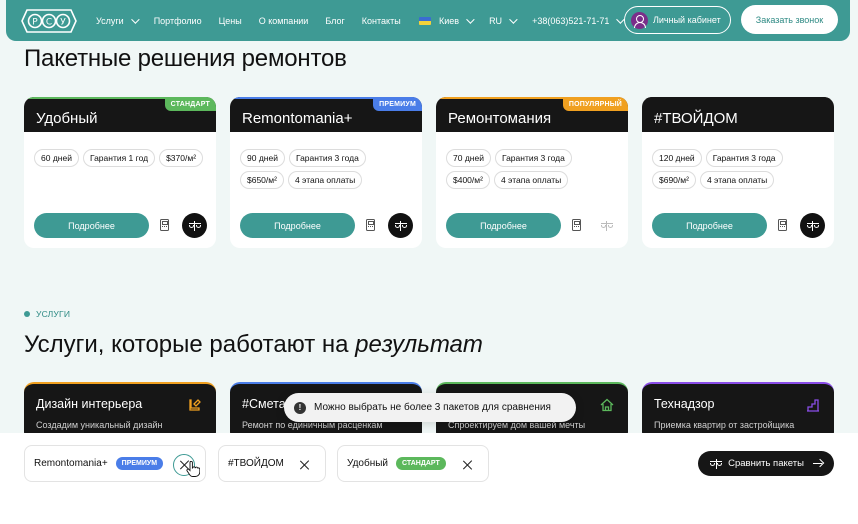  What do you see at coordinates (119, 158) in the screenshot?
I see `warranty-pill: Гарантия 1 год` at bounding box center [119, 158].